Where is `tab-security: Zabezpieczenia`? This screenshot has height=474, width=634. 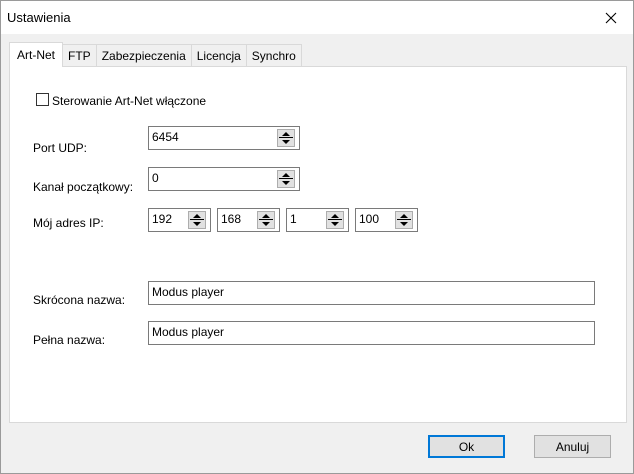 tab-security: Zabezpieczenia is located at coordinates (144, 55).